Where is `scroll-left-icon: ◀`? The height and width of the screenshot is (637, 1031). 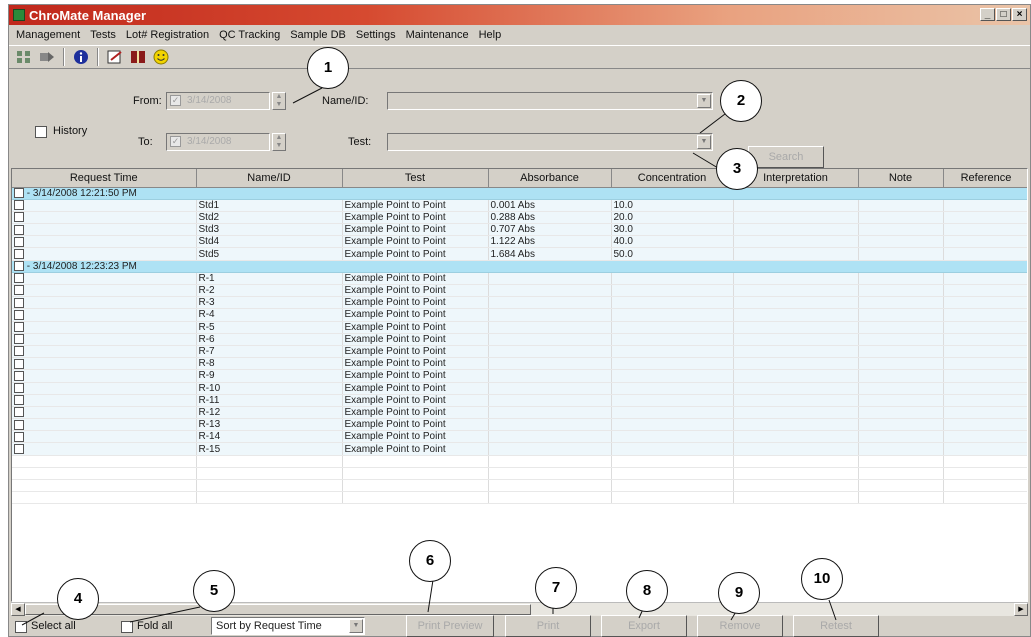 scroll-left-icon: ◀ is located at coordinates (18, 609).